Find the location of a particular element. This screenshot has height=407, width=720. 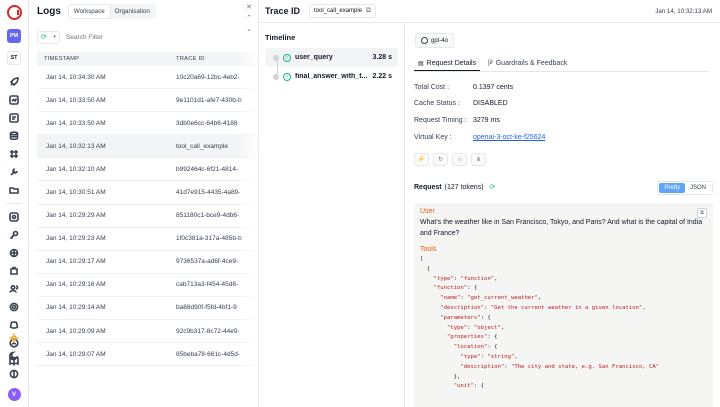

rocket-icon is located at coordinates (14, 82).